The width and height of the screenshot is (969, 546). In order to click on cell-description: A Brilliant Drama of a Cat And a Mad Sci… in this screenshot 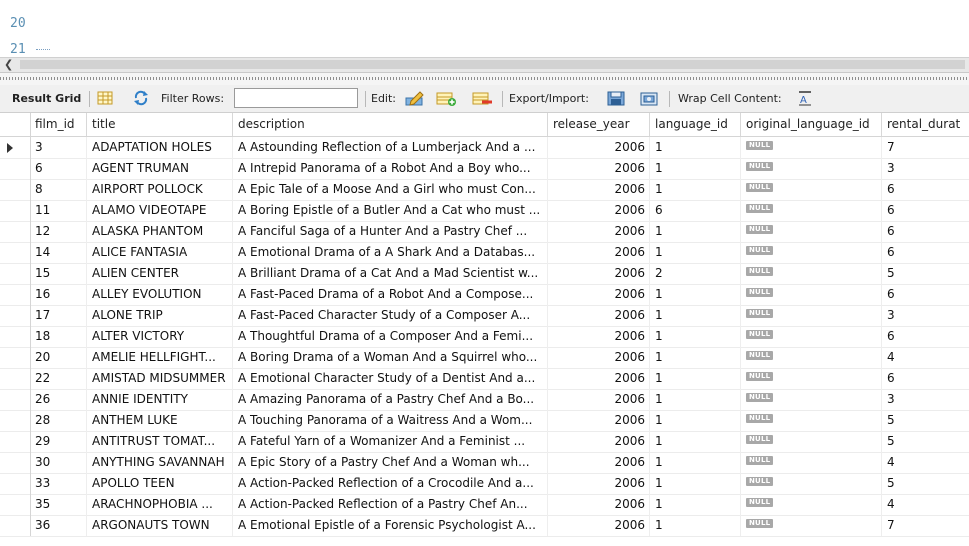, I will do `click(390, 273)`.